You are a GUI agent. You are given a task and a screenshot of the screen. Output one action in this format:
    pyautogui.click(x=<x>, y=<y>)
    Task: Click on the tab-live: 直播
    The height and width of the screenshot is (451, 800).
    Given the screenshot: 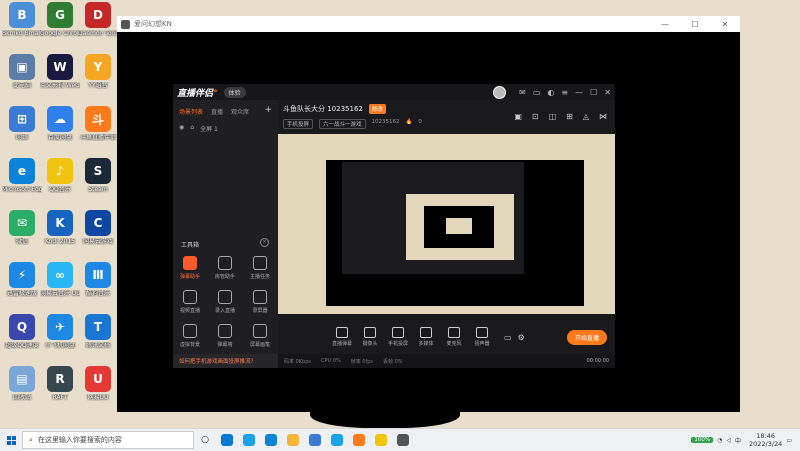 What is the action you would take?
    pyautogui.click(x=217, y=111)
    